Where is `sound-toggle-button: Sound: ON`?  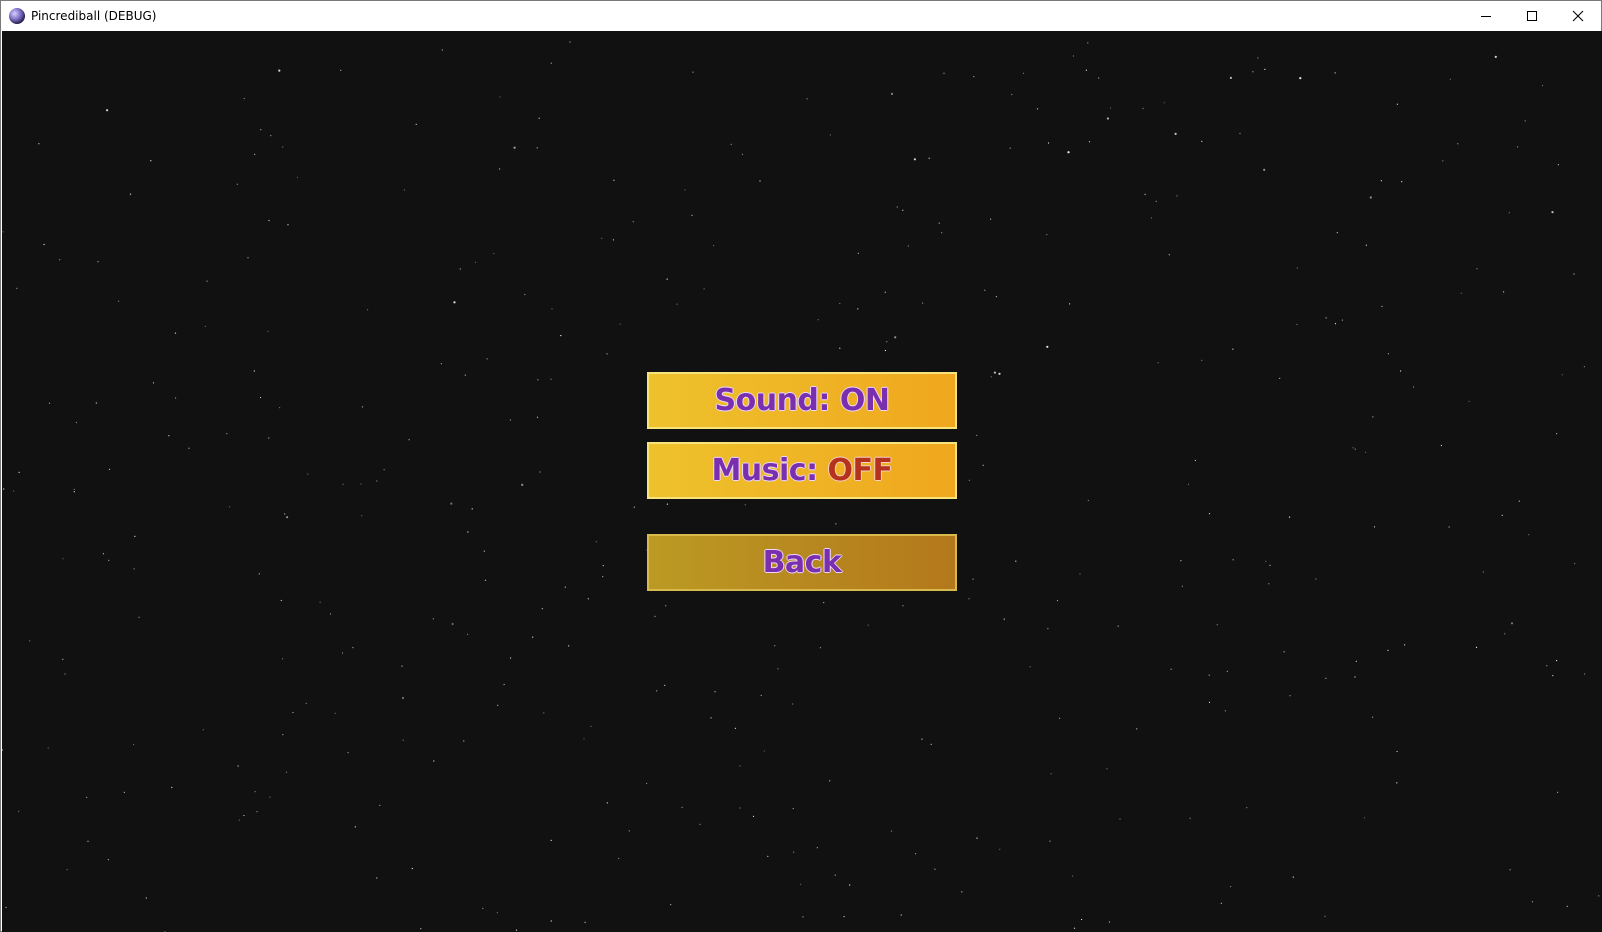
sound-toggle-button: Sound: ON is located at coordinates (802, 400).